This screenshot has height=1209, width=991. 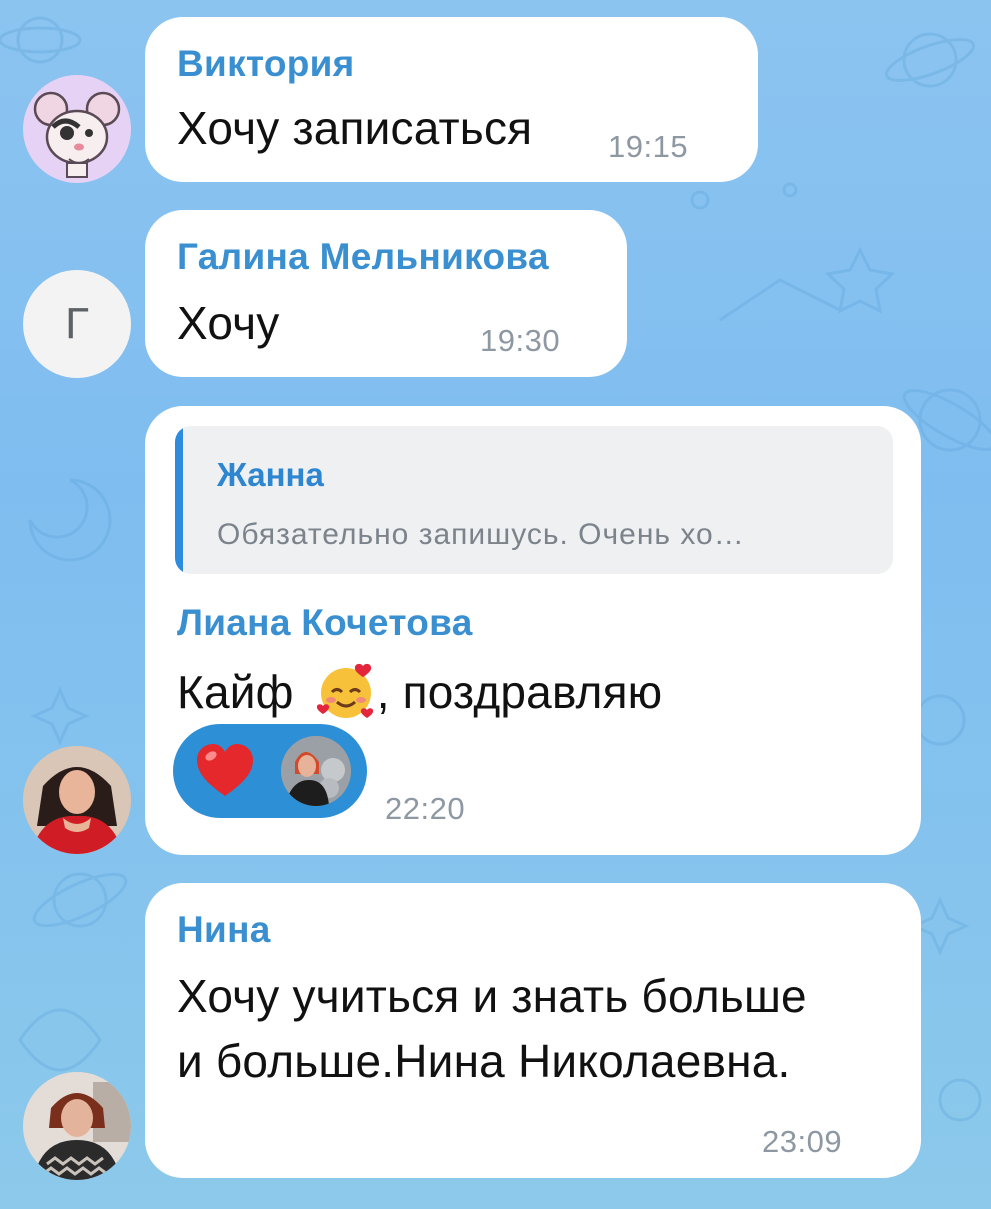 What do you see at coordinates (484, 1061) in the screenshot?
I see `message-text-line: и больше.Нина Николаевна.` at bounding box center [484, 1061].